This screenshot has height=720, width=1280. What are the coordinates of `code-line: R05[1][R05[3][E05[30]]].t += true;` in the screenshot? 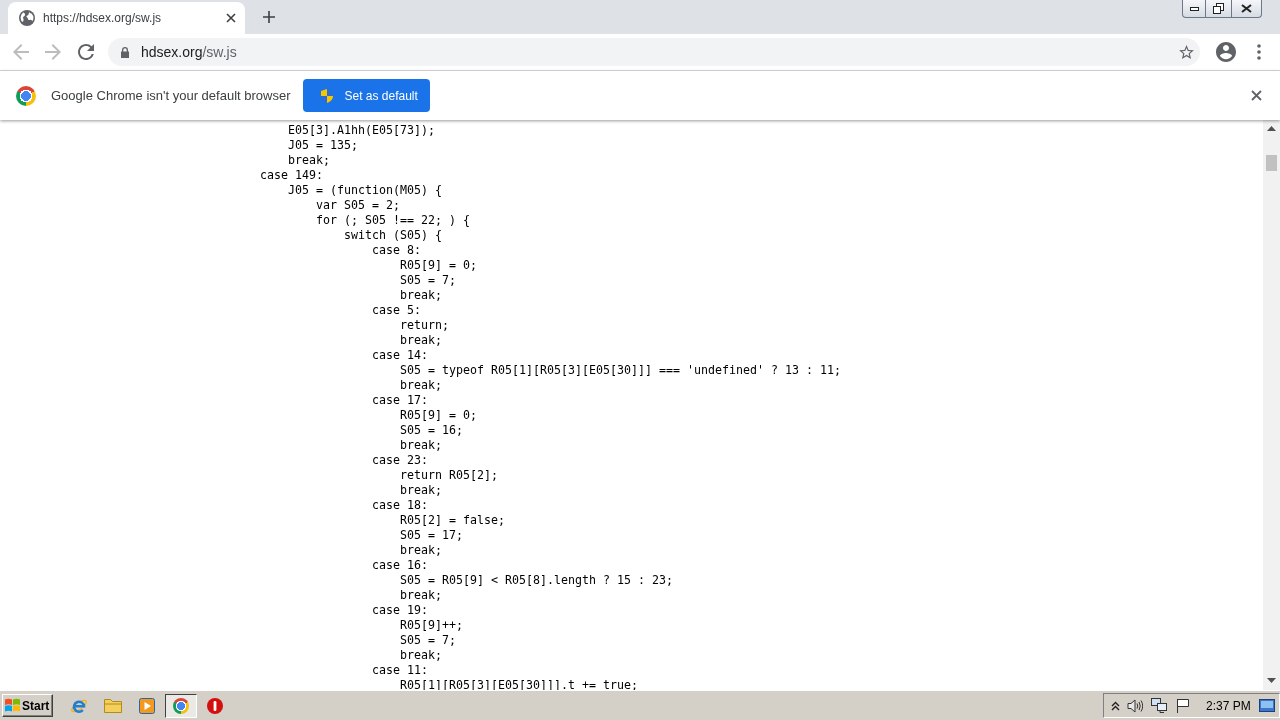 It's located at (518, 684).